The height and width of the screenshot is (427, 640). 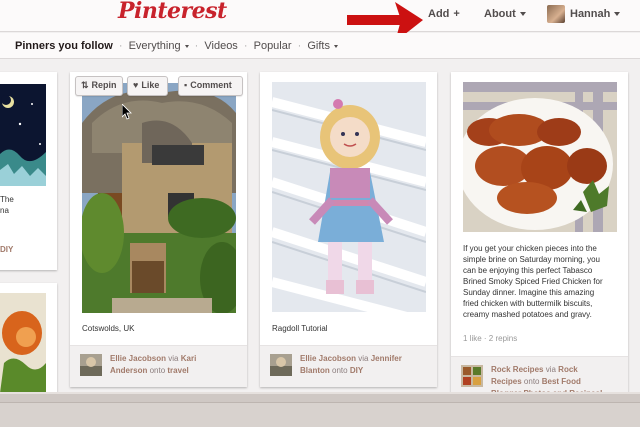 What do you see at coordinates (189, 358) in the screenshot?
I see `source-link: Kari` at bounding box center [189, 358].